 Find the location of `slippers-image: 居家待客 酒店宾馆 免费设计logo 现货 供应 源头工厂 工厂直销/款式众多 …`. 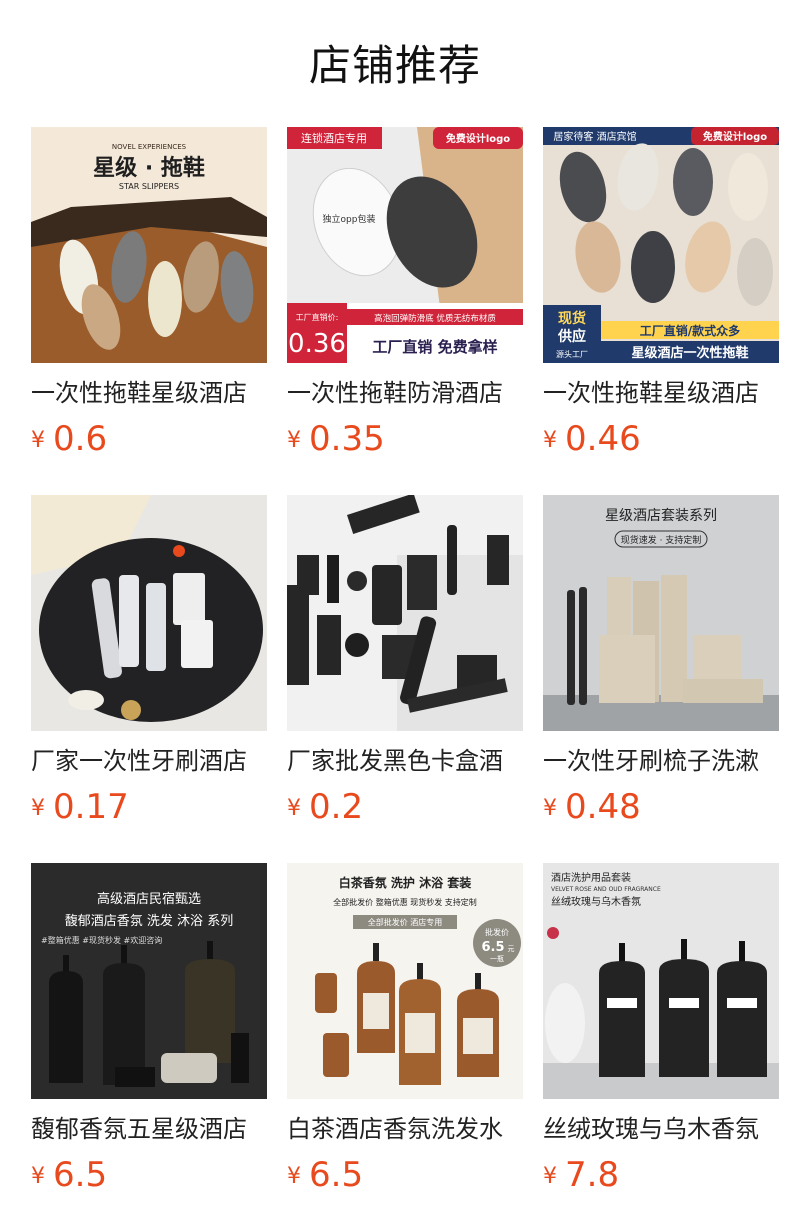

slippers-image: 居家待客 酒店宾馆 免费设计logo 现货 供应 源头工厂 工厂直销/款式众多 … is located at coordinates (661, 245).